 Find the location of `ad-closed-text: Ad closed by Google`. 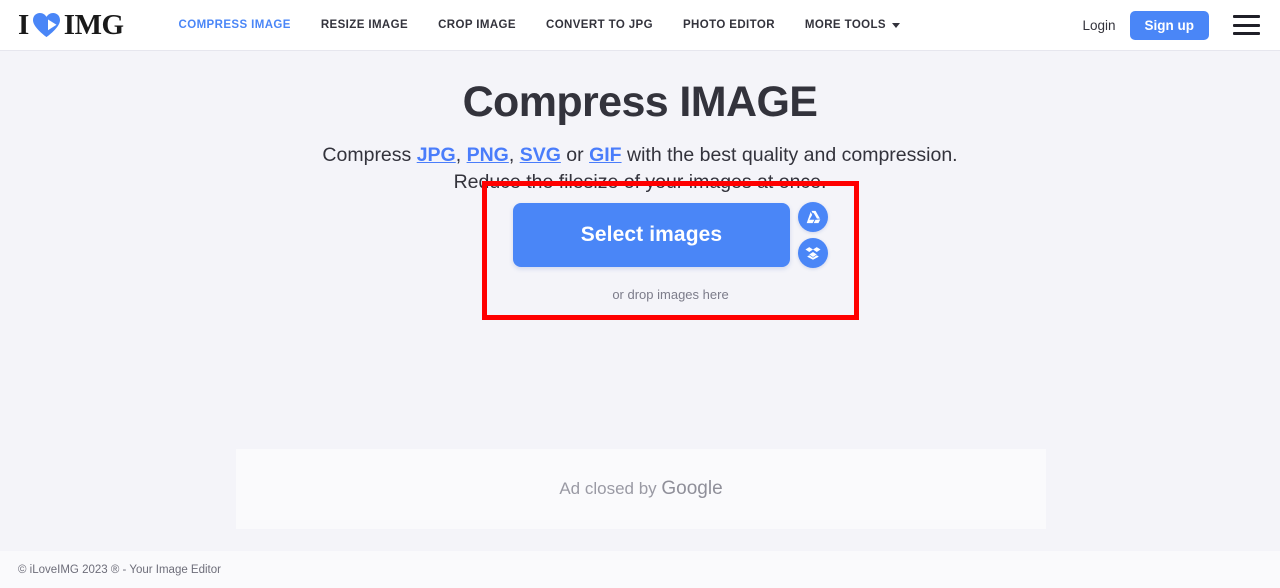

ad-closed-text: Ad closed by Google is located at coordinates (640, 489).